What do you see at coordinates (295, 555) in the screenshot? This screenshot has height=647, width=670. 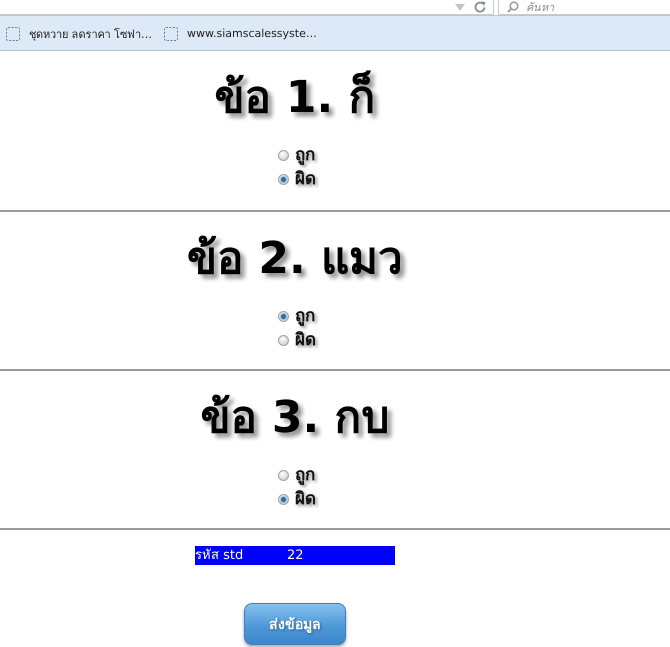 I see `student-id-value: 22` at bounding box center [295, 555].